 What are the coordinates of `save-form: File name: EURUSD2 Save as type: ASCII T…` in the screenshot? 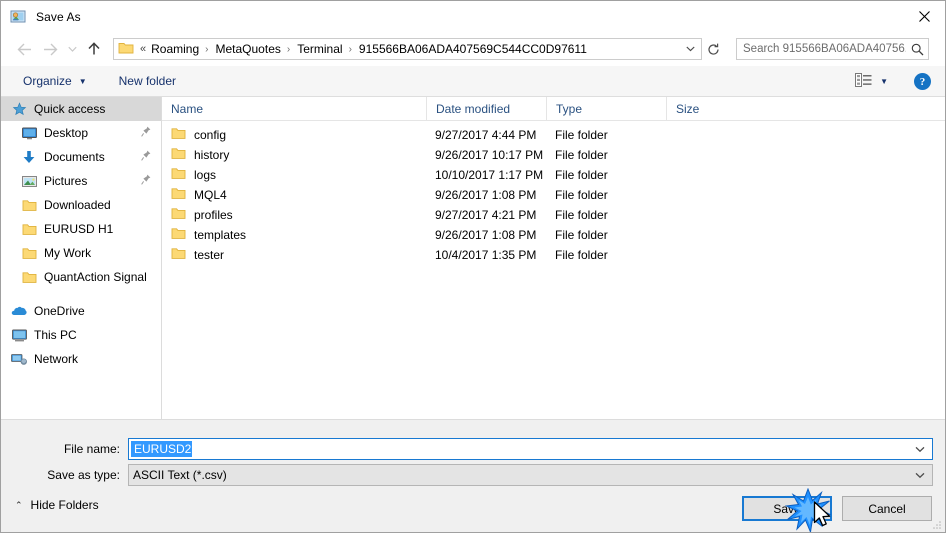 It's located at (473, 454).